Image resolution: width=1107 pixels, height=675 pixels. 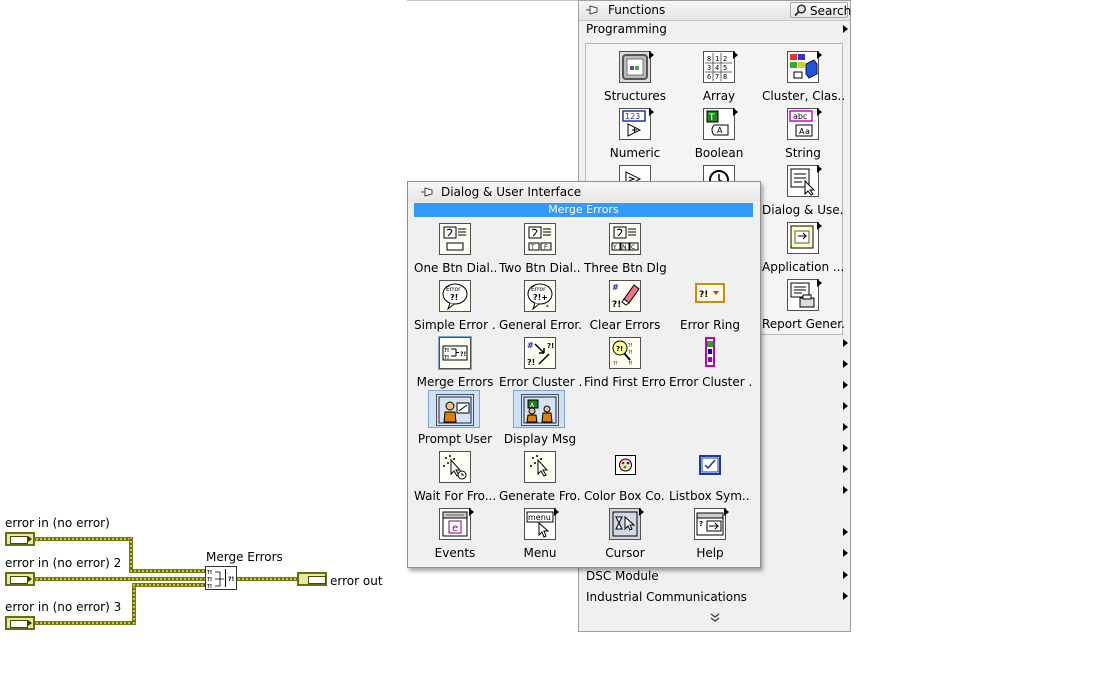 What do you see at coordinates (717, 68) in the screenshot?
I see `svg-text: 4` at bounding box center [717, 68].